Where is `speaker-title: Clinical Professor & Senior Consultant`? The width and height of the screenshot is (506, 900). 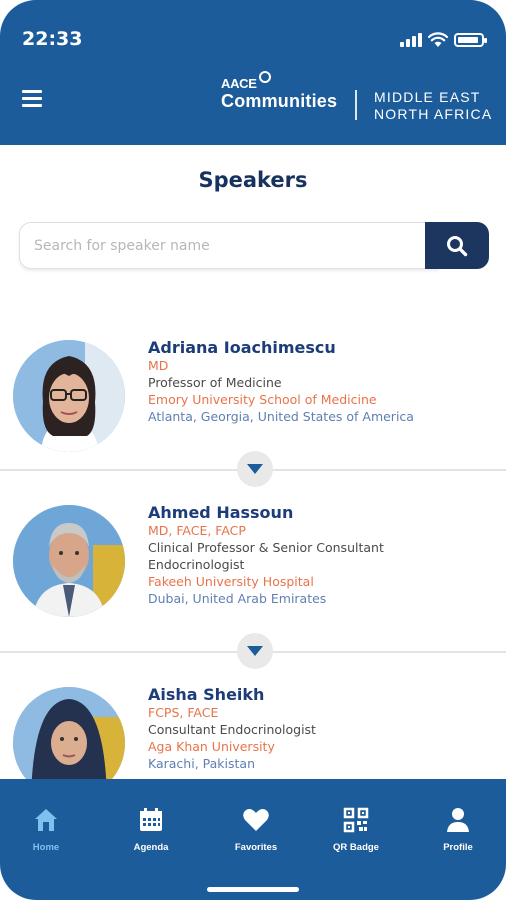
speaker-title: Clinical Professor & Senior Consultant is located at coordinates (266, 547).